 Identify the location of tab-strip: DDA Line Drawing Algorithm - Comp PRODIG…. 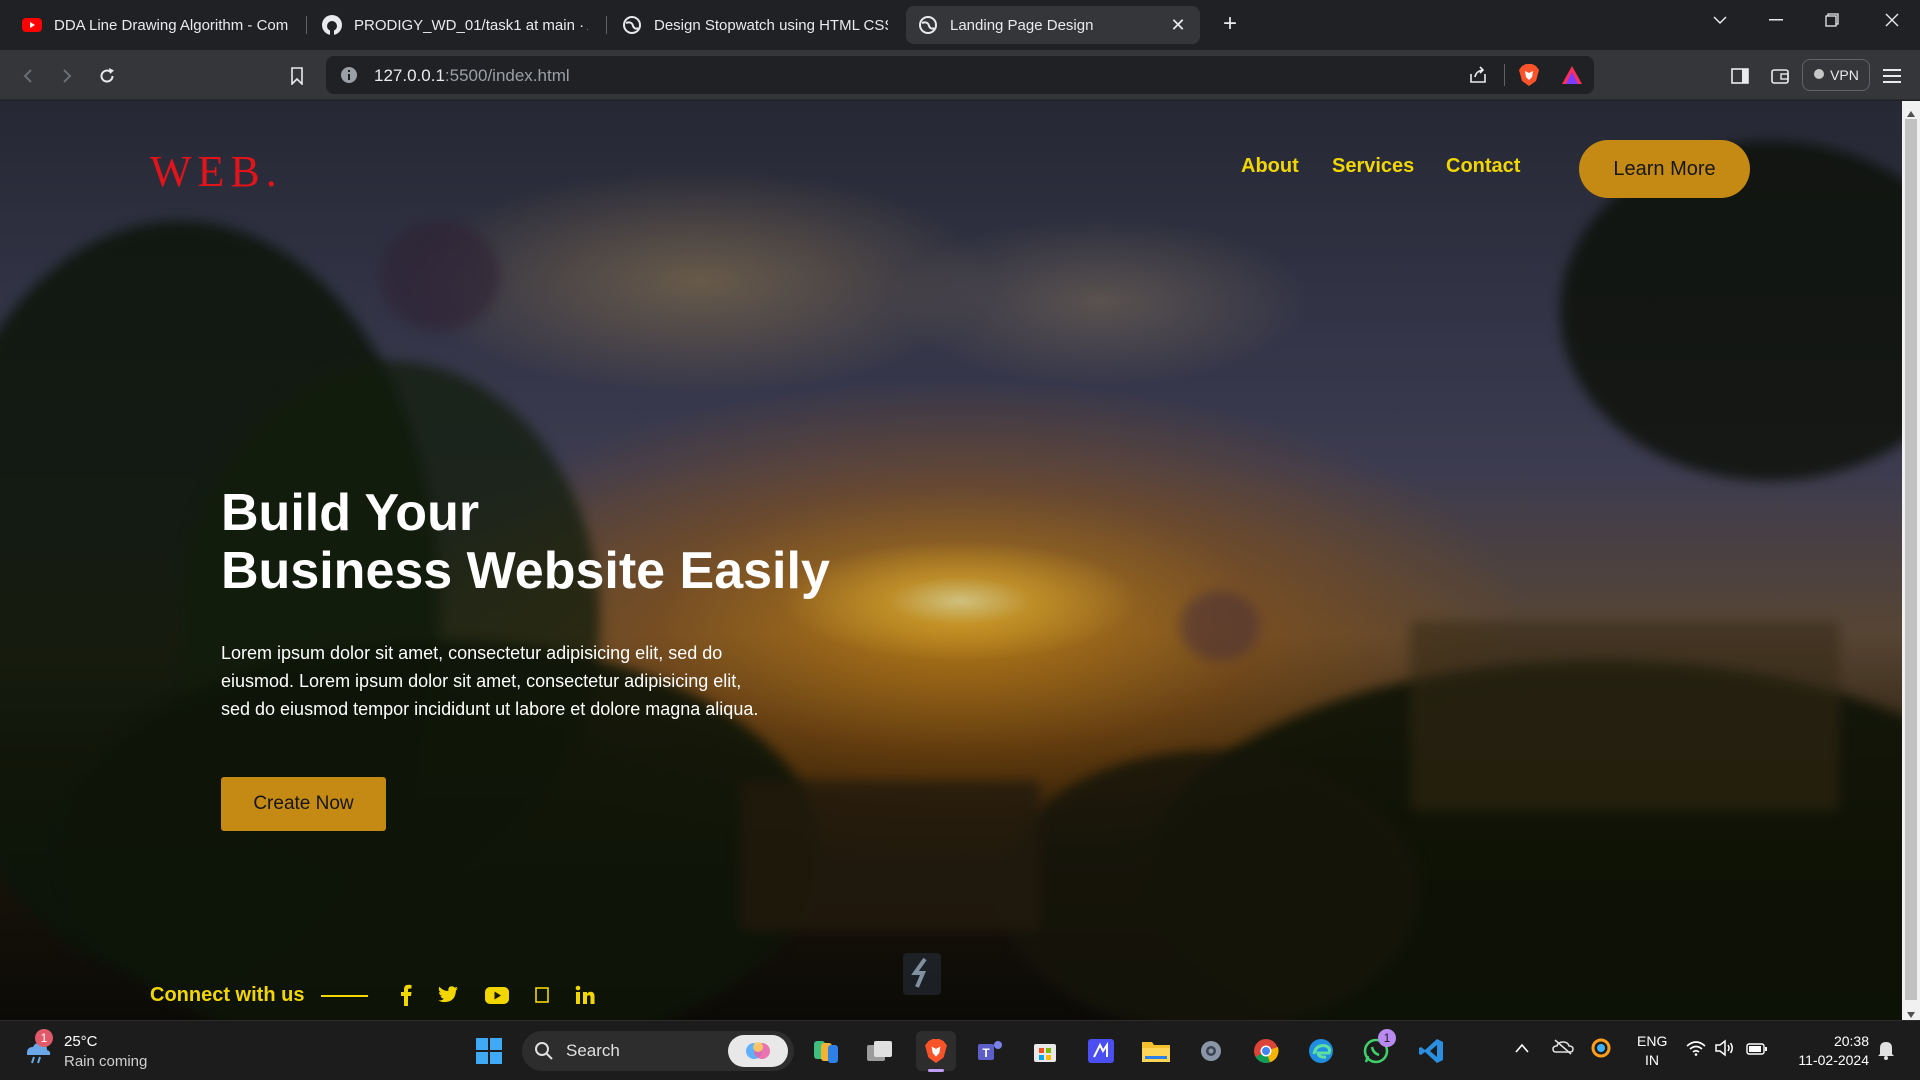
(960, 25).